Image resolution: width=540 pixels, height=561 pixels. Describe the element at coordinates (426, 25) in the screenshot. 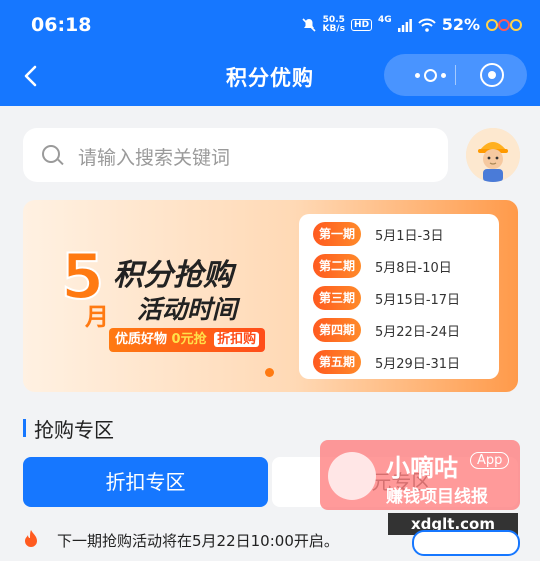

I see `wifi-icon` at that location.